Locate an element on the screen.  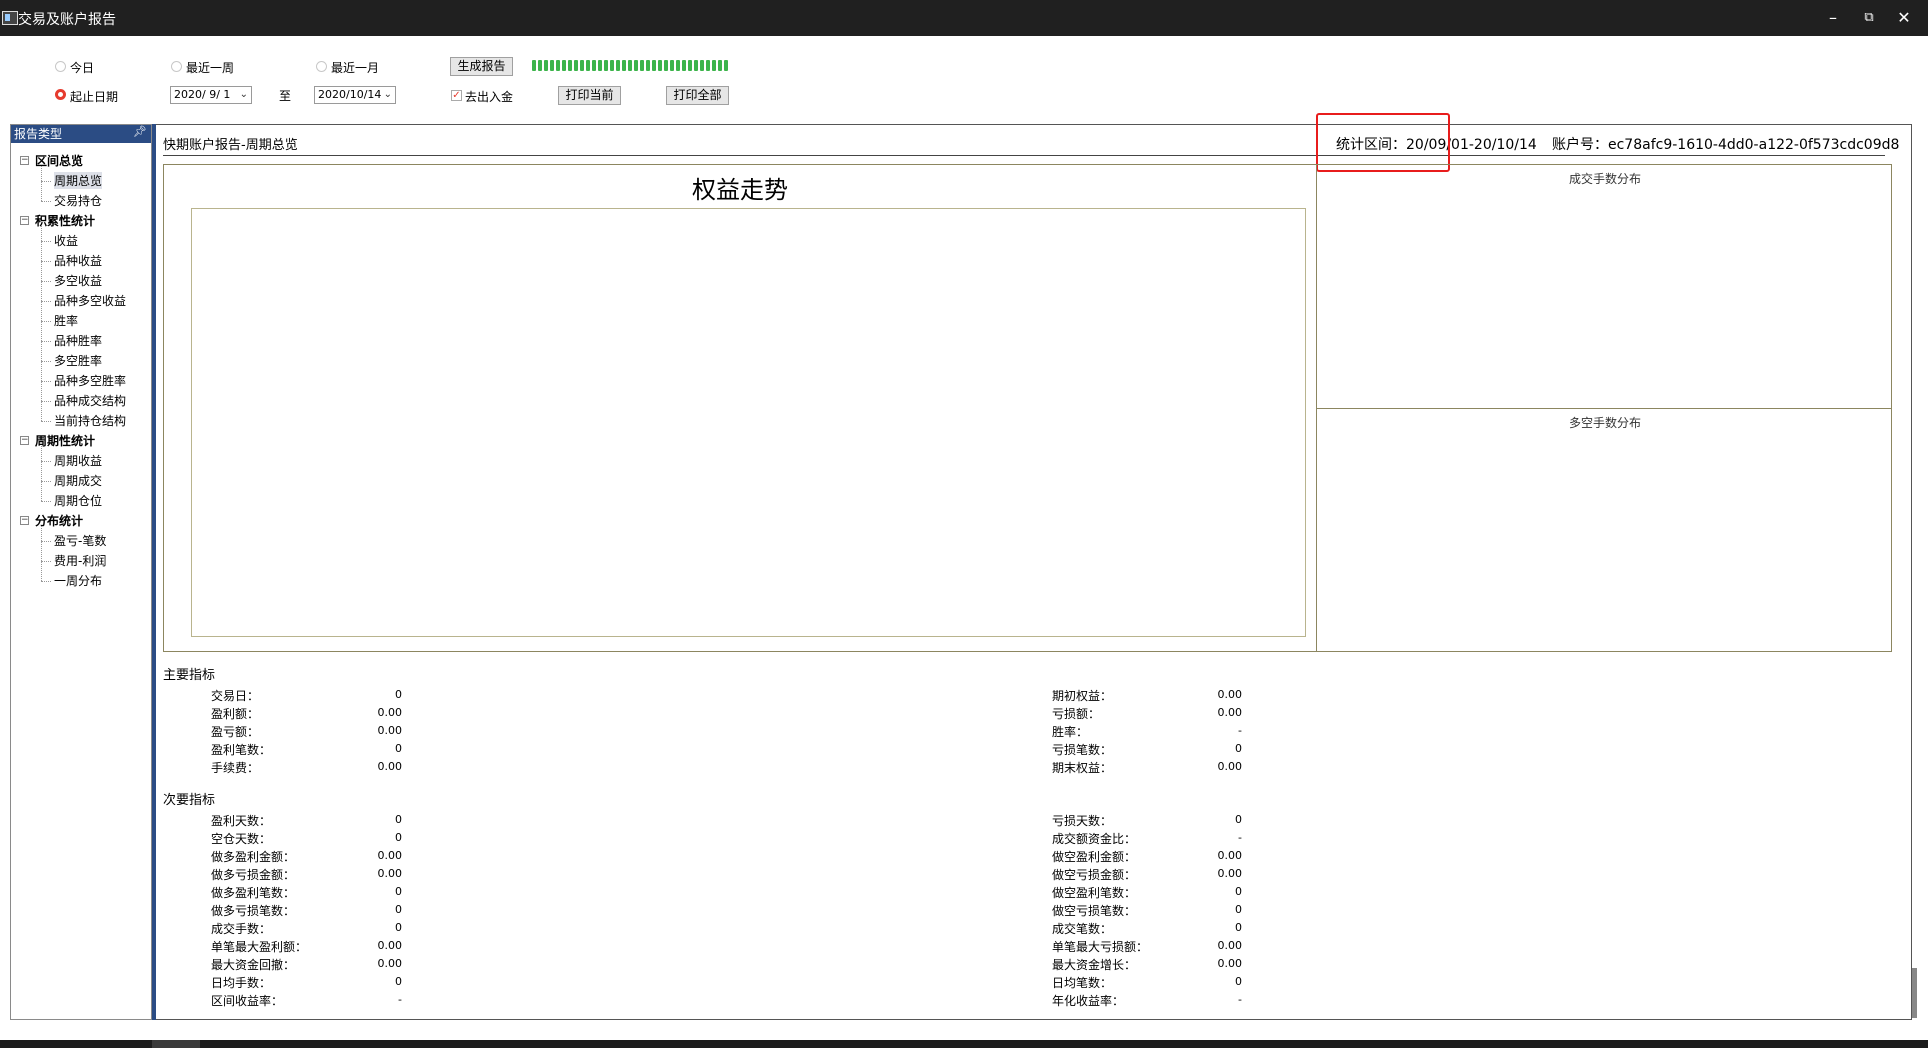
print-current-button: 打印当前 is located at coordinates (589, 95).